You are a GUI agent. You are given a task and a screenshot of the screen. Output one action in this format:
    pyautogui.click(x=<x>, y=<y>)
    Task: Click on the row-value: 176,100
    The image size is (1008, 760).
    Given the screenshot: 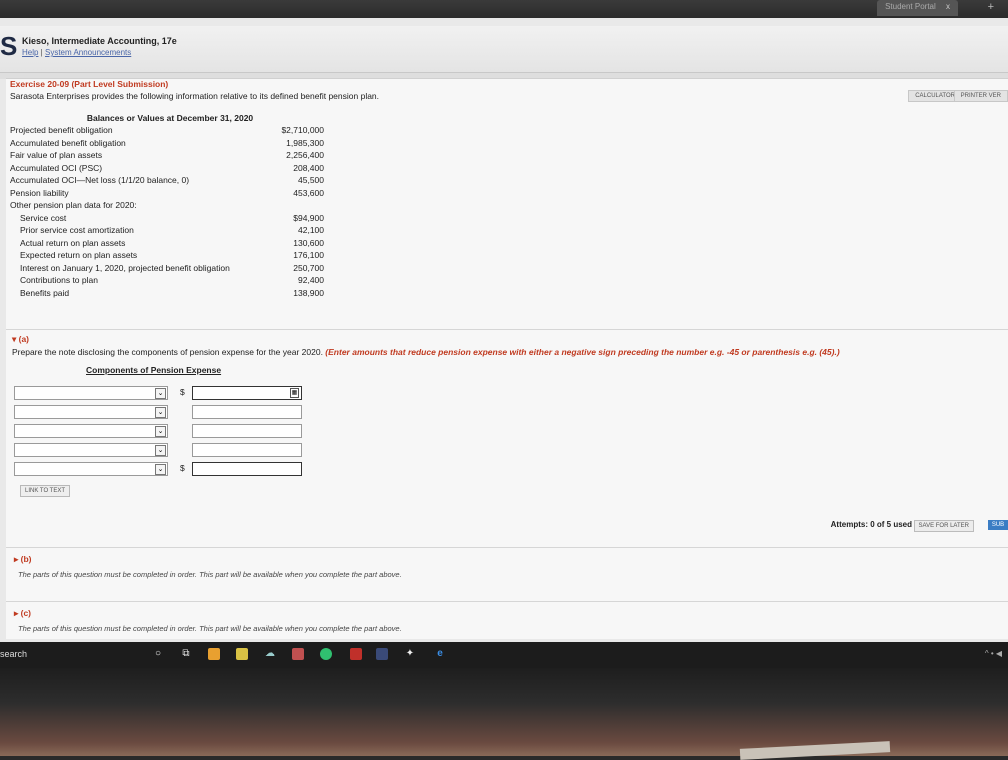 What is the action you would take?
    pyautogui.click(x=308, y=255)
    